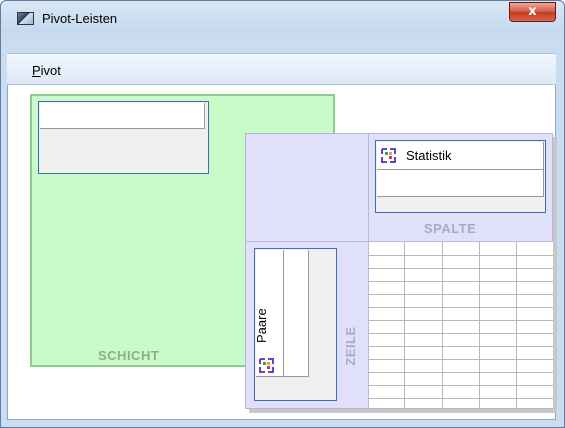 Image resolution: width=565 pixels, height=428 pixels. What do you see at coordinates (350, 346) in the screenshot?
I see `row-caption: ZEILE` at bounding box center [350, 346].